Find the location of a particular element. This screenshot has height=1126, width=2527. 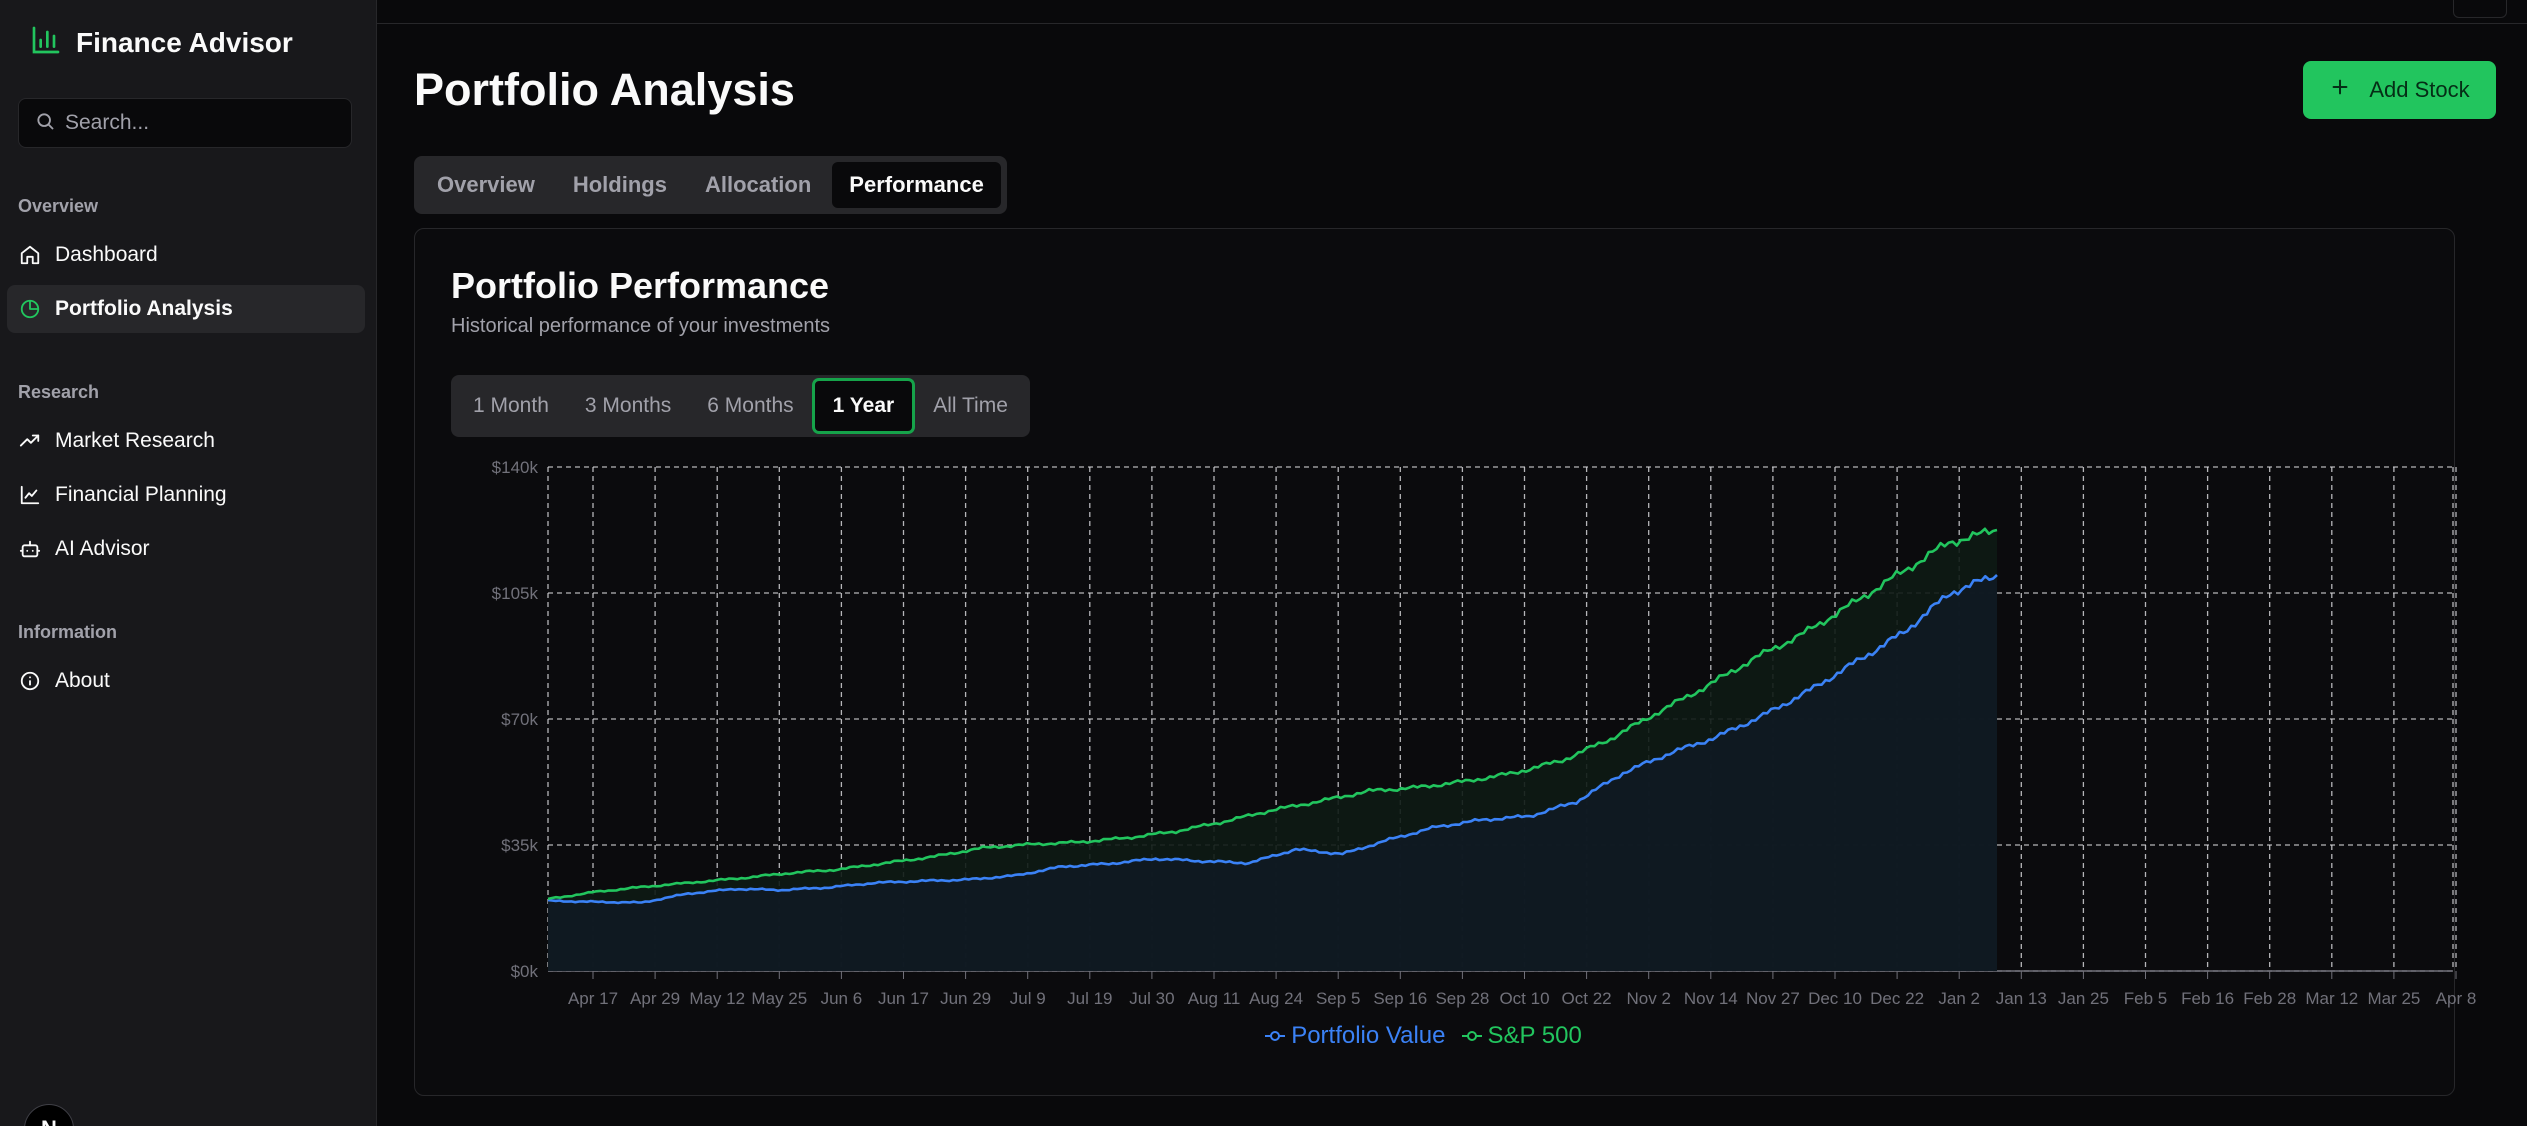

chart-legend: Portfolio Value S&P 500 is located at coordinates (1263, 1036).